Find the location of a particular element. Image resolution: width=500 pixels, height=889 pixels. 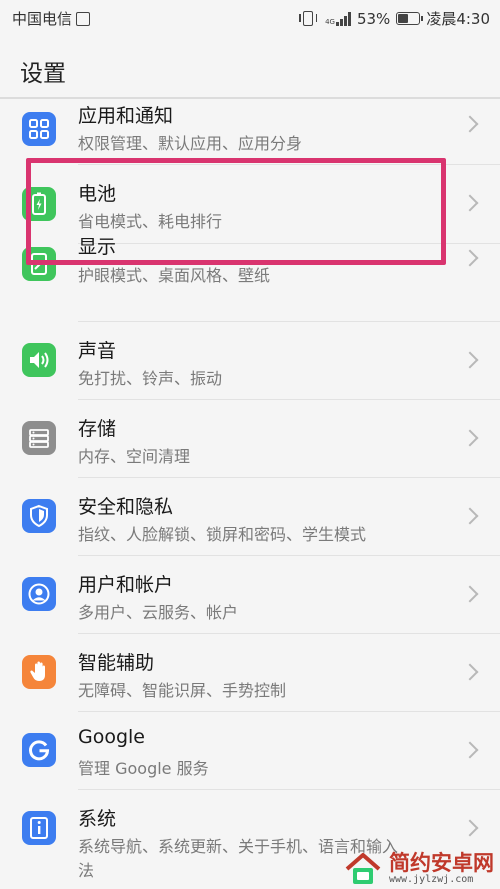

watermark-logo-icon is located at coordinates (363, 869).